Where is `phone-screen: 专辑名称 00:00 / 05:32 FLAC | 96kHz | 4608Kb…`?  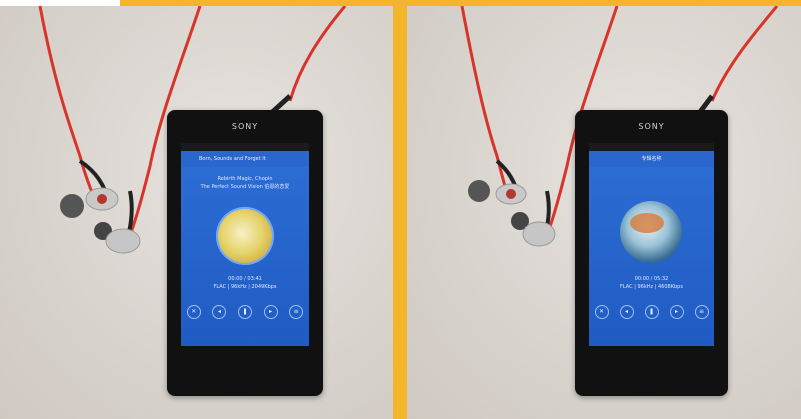
phone-screen: 专辑名称 00:00 / 05:32 FLAC | 96kHz | 4608Kb… is located at coordinates (651, 244).